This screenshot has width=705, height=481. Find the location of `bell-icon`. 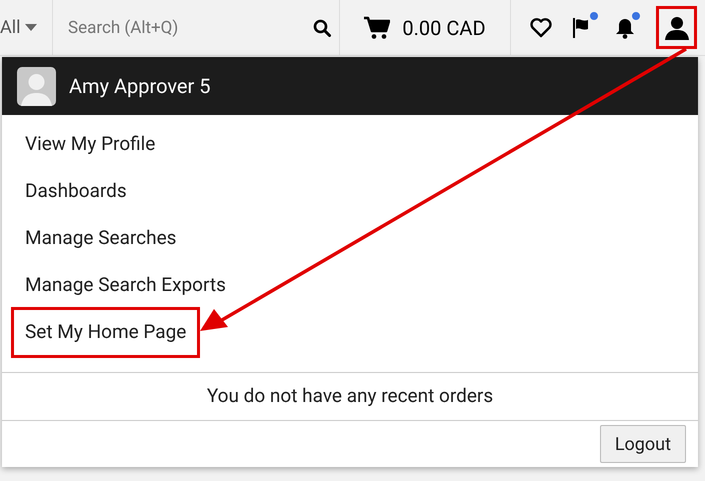

bell-icon is located at coordinates (625, 27).